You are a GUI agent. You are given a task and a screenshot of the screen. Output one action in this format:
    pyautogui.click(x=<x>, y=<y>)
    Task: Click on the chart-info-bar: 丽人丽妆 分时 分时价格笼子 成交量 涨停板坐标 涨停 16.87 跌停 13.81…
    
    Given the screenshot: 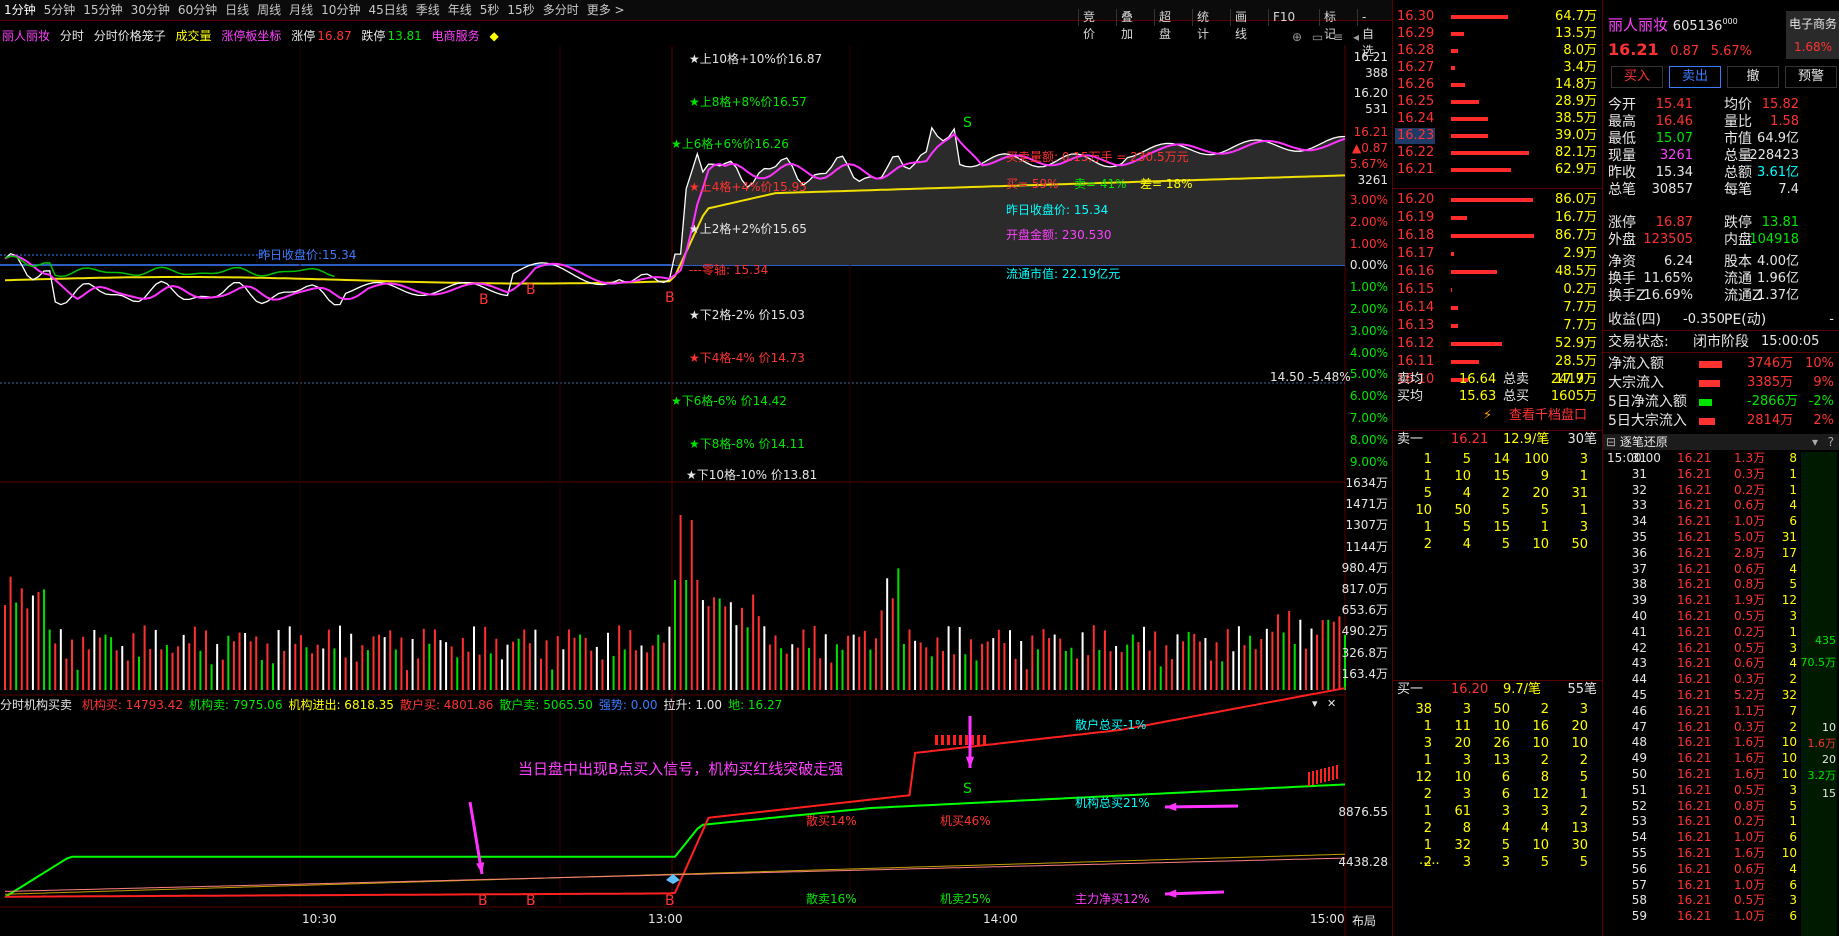 What is the action you would take?
    pyautogui.click(x=720, y=36)
    